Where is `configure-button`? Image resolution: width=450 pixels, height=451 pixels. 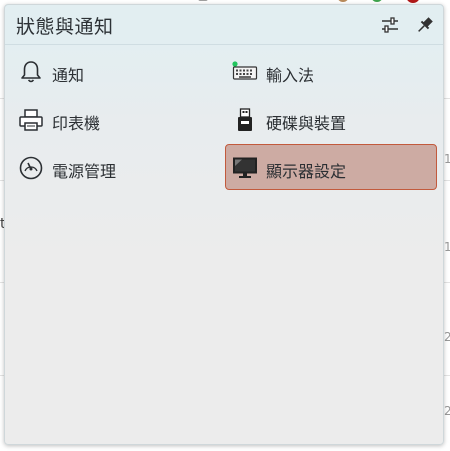
configure-button is located at coordinates (390, 25).